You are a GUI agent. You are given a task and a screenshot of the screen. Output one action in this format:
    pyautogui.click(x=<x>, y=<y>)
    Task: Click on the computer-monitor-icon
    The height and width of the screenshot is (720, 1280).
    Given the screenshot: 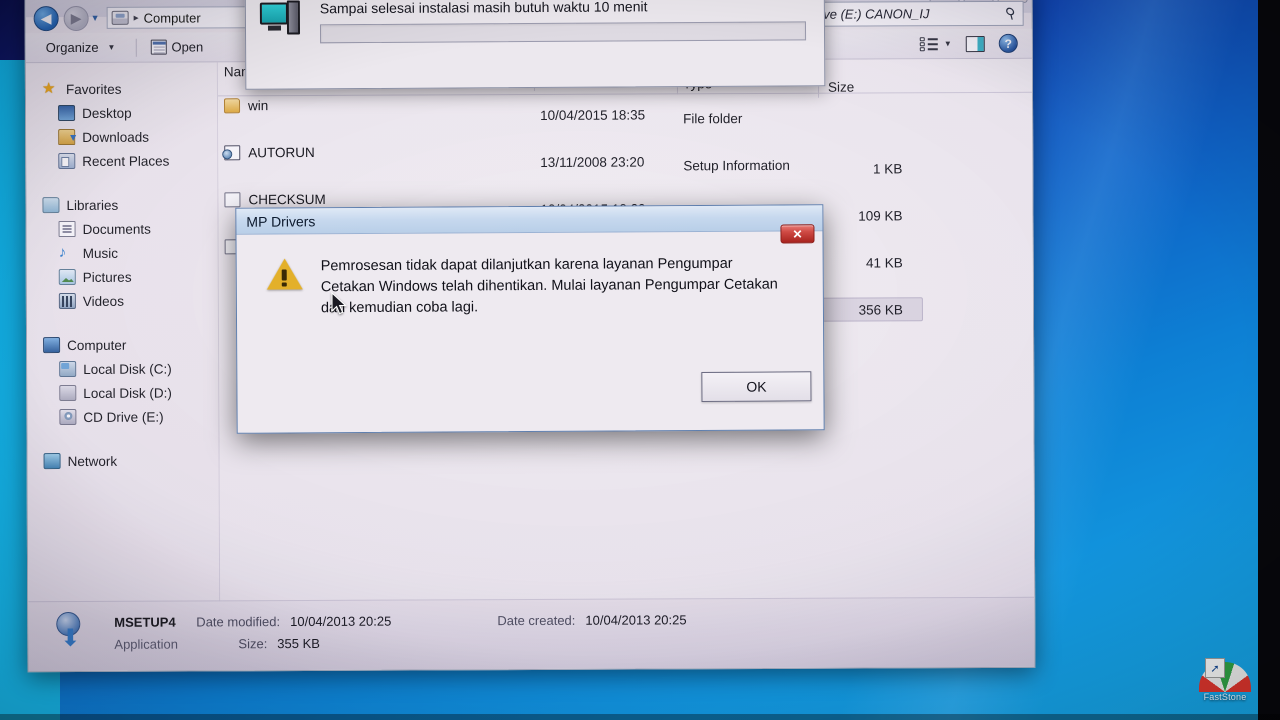 What is the action you would take?
    pyautogui.click(x=281, y=21)
    